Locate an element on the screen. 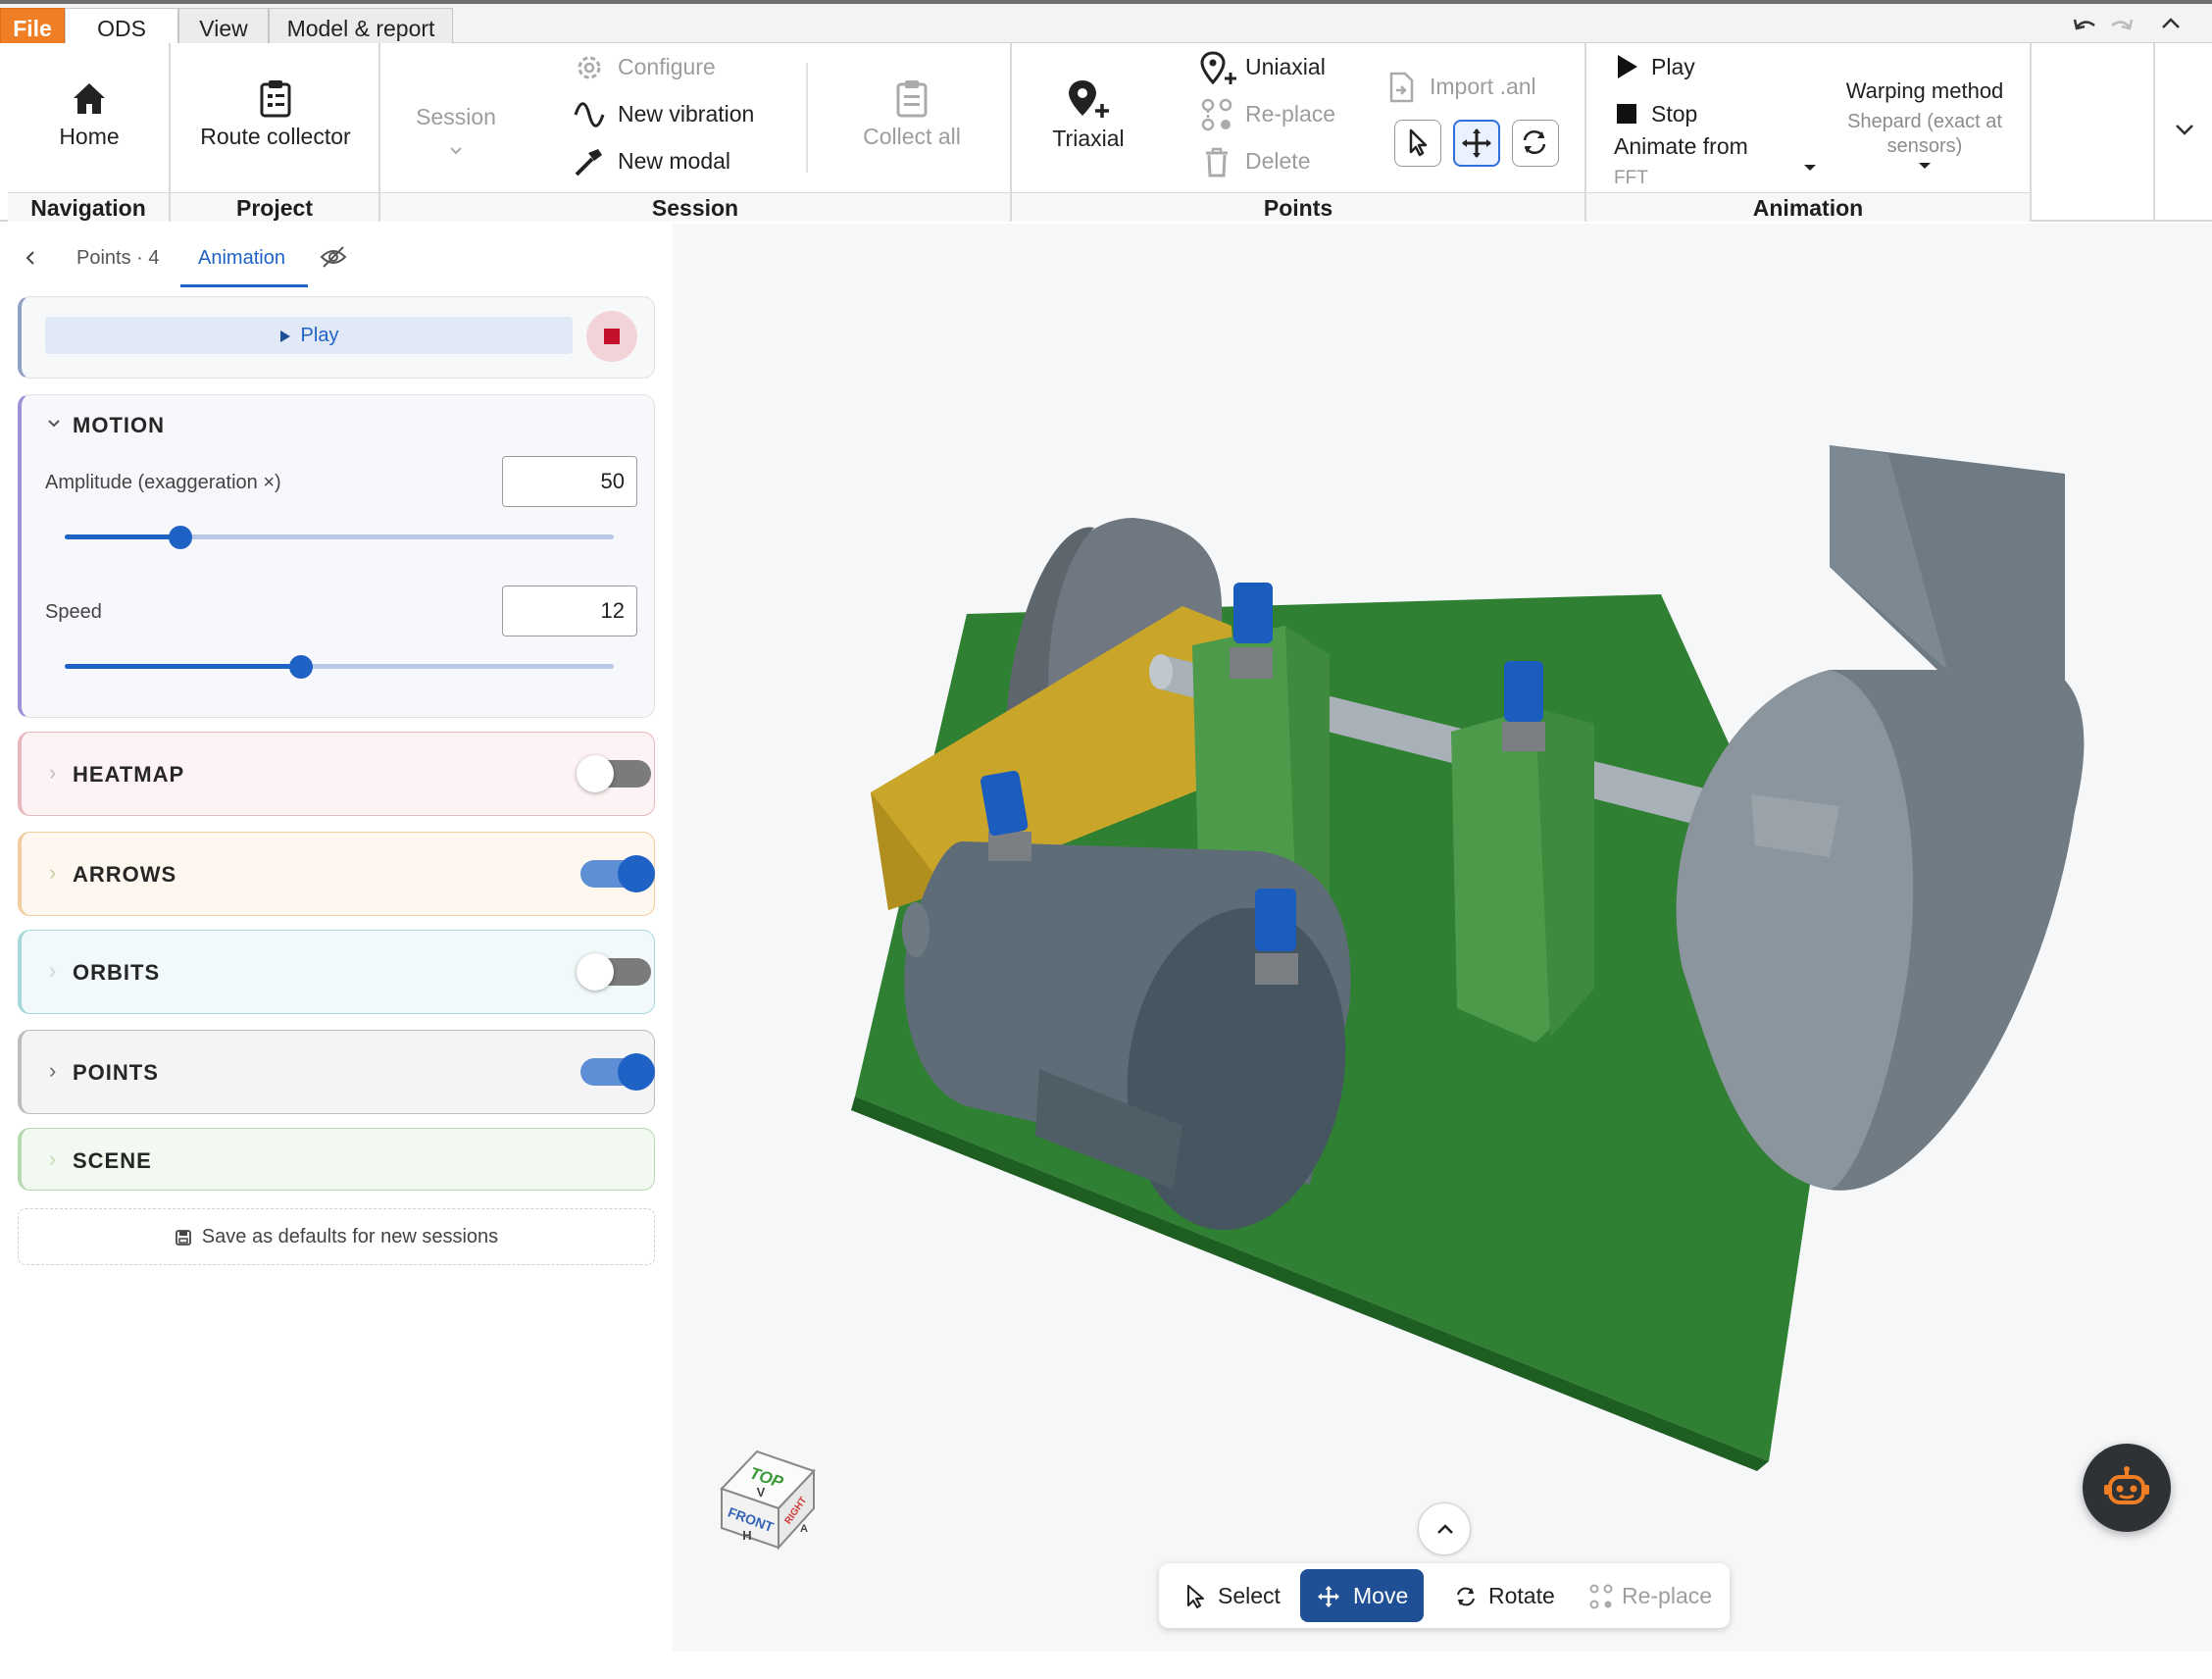 Image resolution: width=2212 pixels, height=1679 pixels. delete-label: Delete is located at coordinates (1278, 161).